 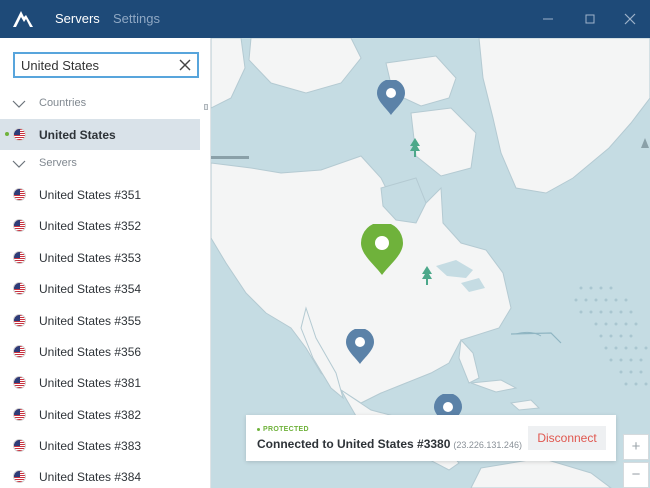 I want to click on server-item: United States #356, so click(x=100, y=351).